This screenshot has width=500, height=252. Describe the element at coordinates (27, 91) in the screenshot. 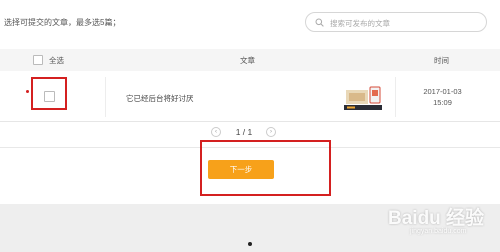

I see `annotation-mark` at that location.